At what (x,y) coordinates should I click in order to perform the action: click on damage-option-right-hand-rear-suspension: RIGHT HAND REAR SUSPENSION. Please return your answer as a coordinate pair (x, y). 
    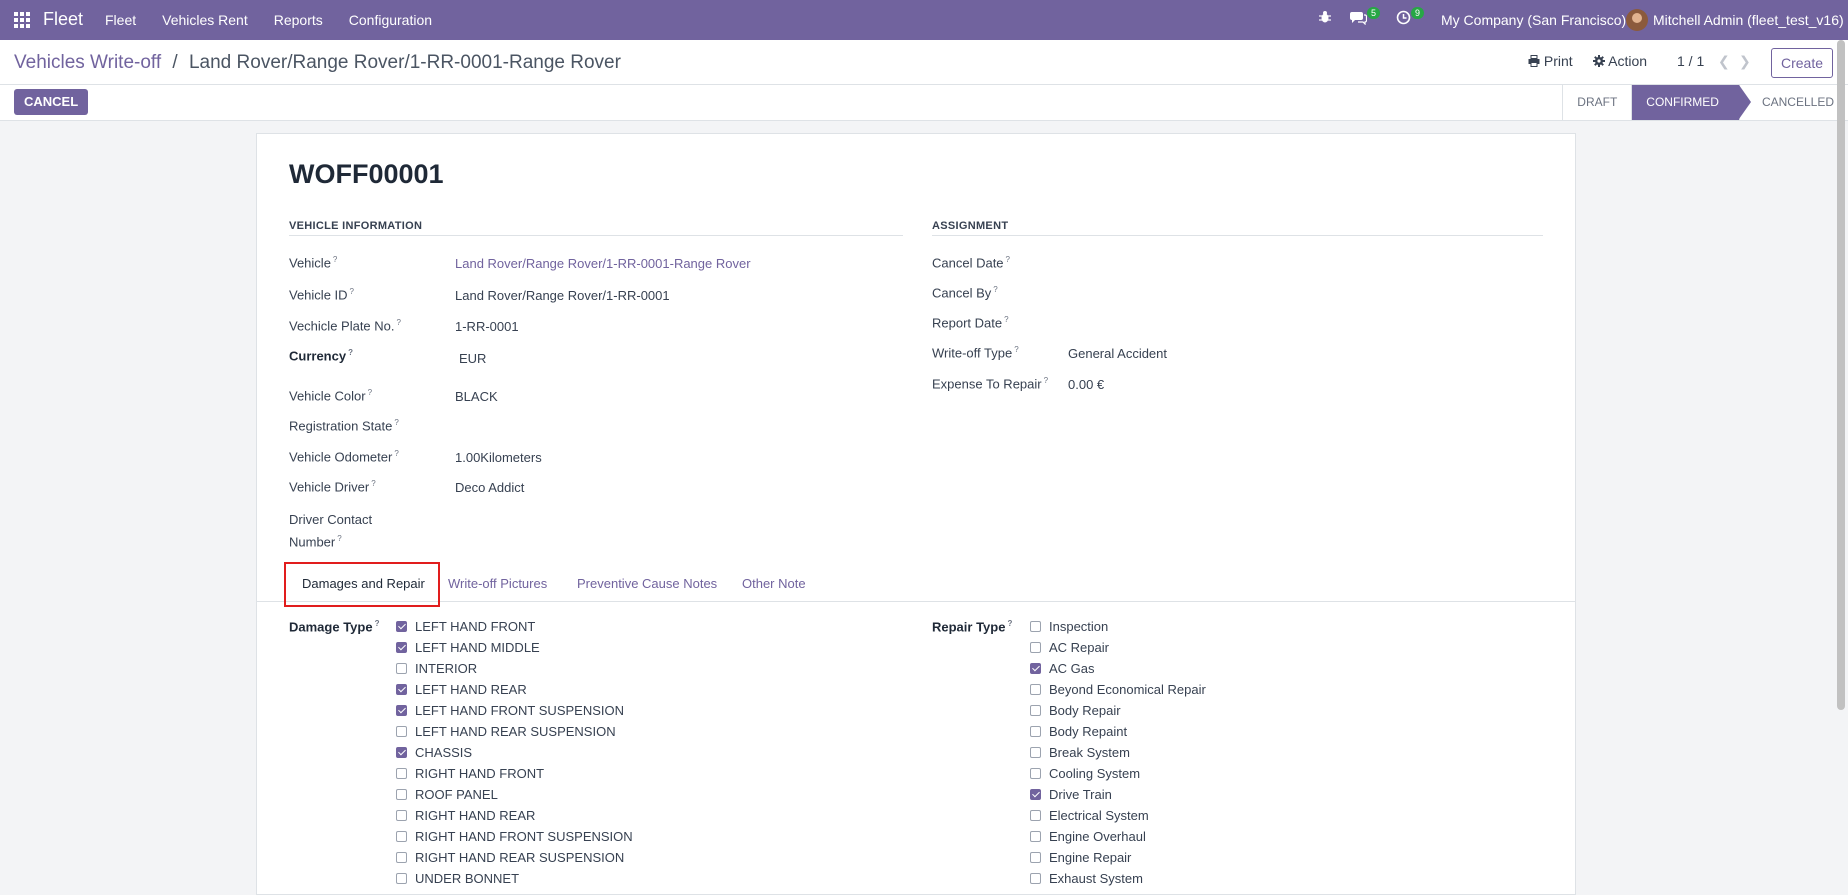
    Looking at the image, I should click on (510, 857).